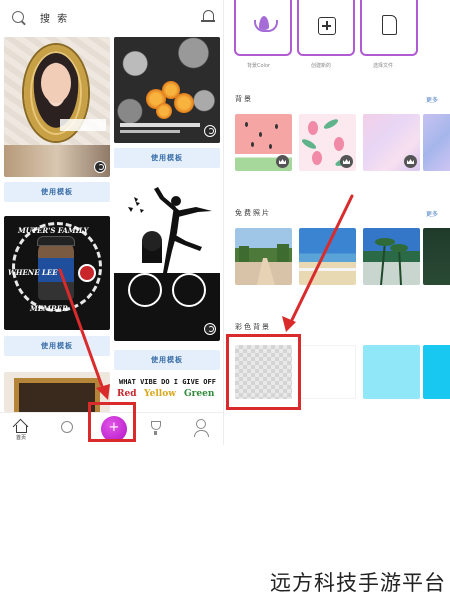 This screenshot has width=450, height=600. What do you see at coordinates (358, 583) in the screenshot?
I see `watermark-text: 远方科技手游平台` at bounding box center [358, 583].